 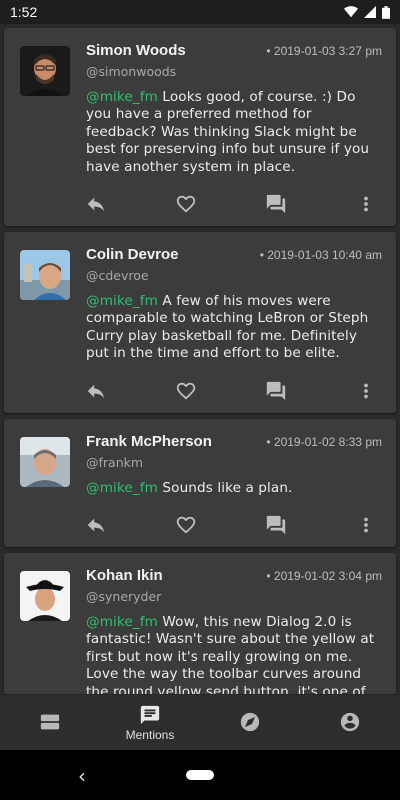 What do you see at coordinates (324, 576) in the screenshot?
I see `post-timestamp: • 2019-01-02 3:04 pm` at bounding box center [324, 576].